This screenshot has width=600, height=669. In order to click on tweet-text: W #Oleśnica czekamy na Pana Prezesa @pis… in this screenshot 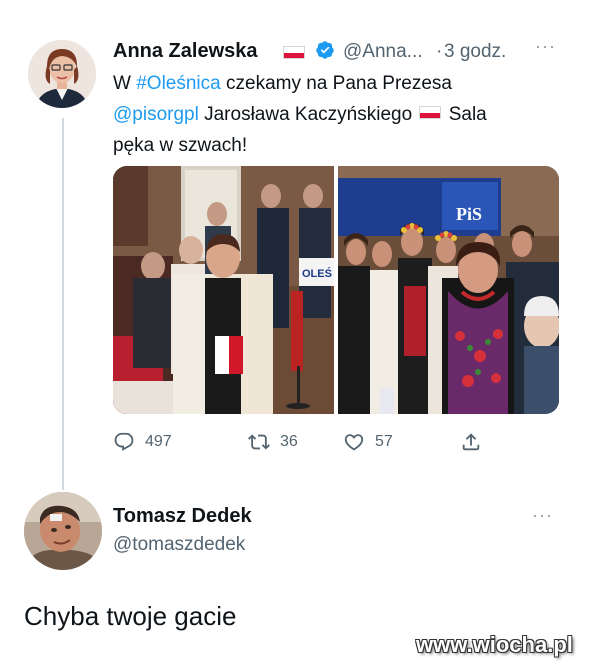, I will do `click(333, 114)`.